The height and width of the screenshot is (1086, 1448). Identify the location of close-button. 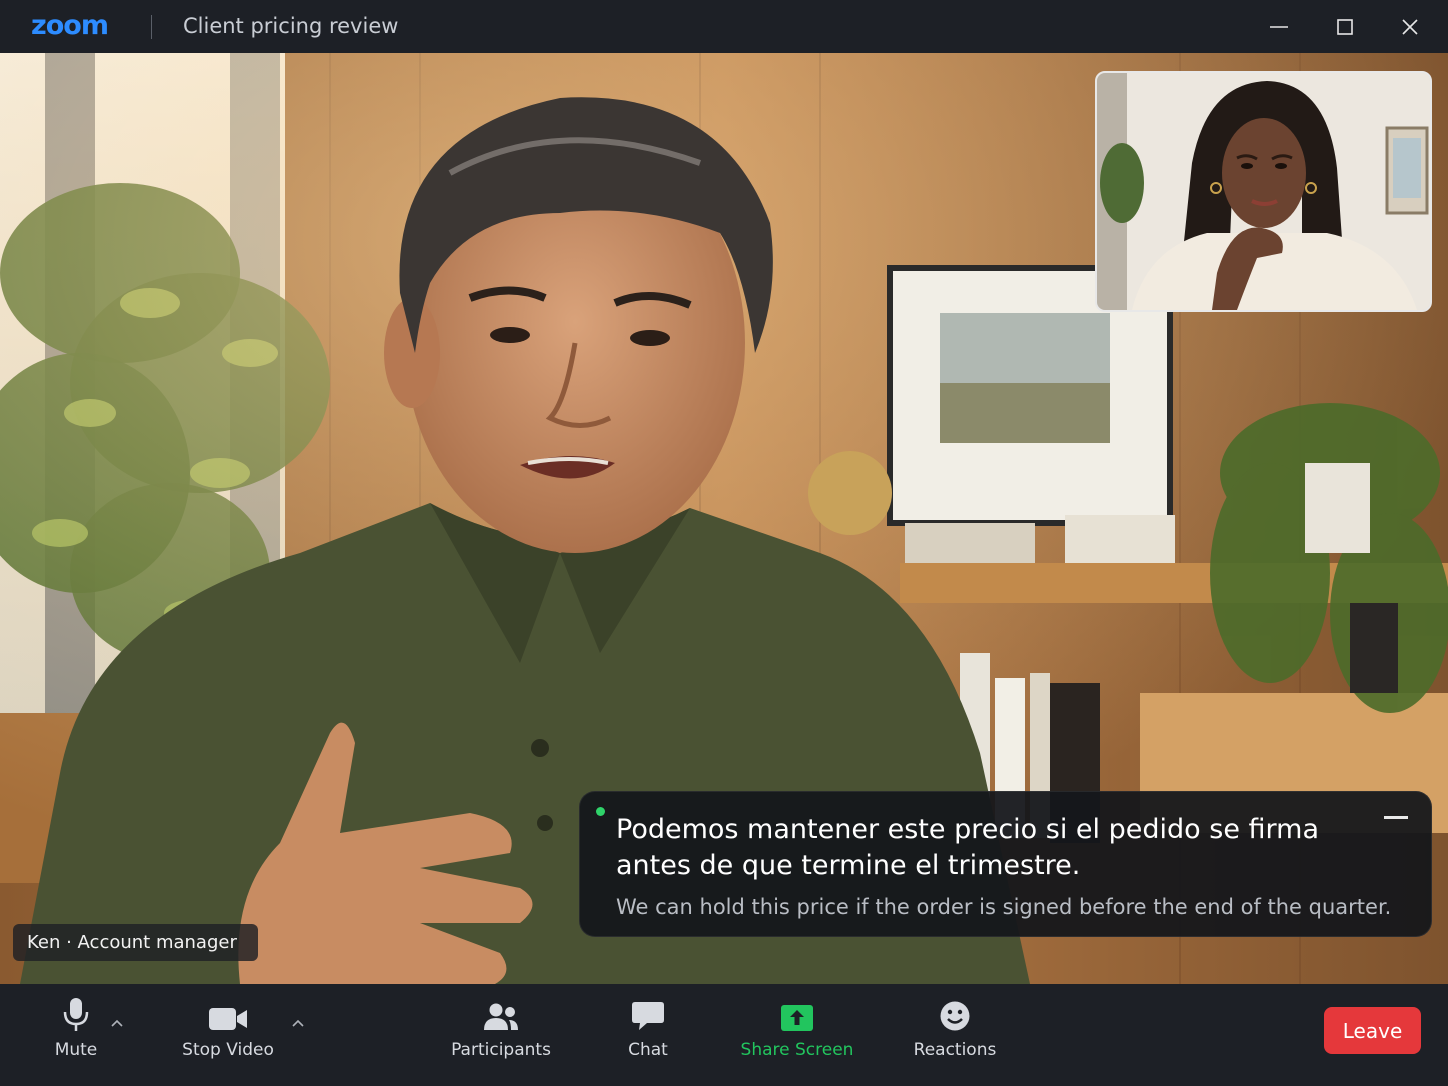
(1410, 27).